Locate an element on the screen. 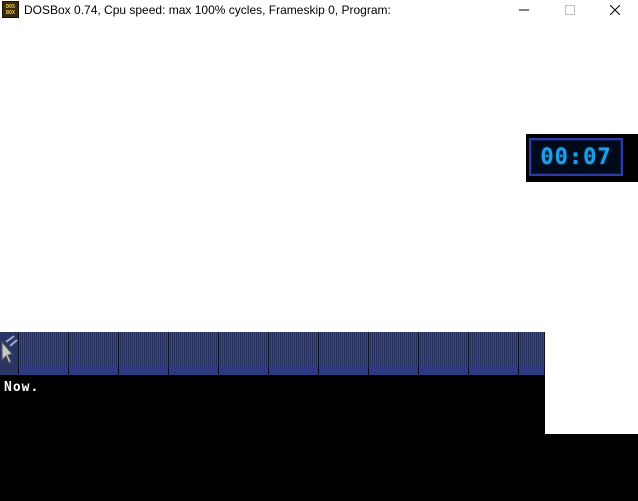 Image resolution: width=638 pixels, height=501 pixels. close-button is located at coordinates (615, 10).